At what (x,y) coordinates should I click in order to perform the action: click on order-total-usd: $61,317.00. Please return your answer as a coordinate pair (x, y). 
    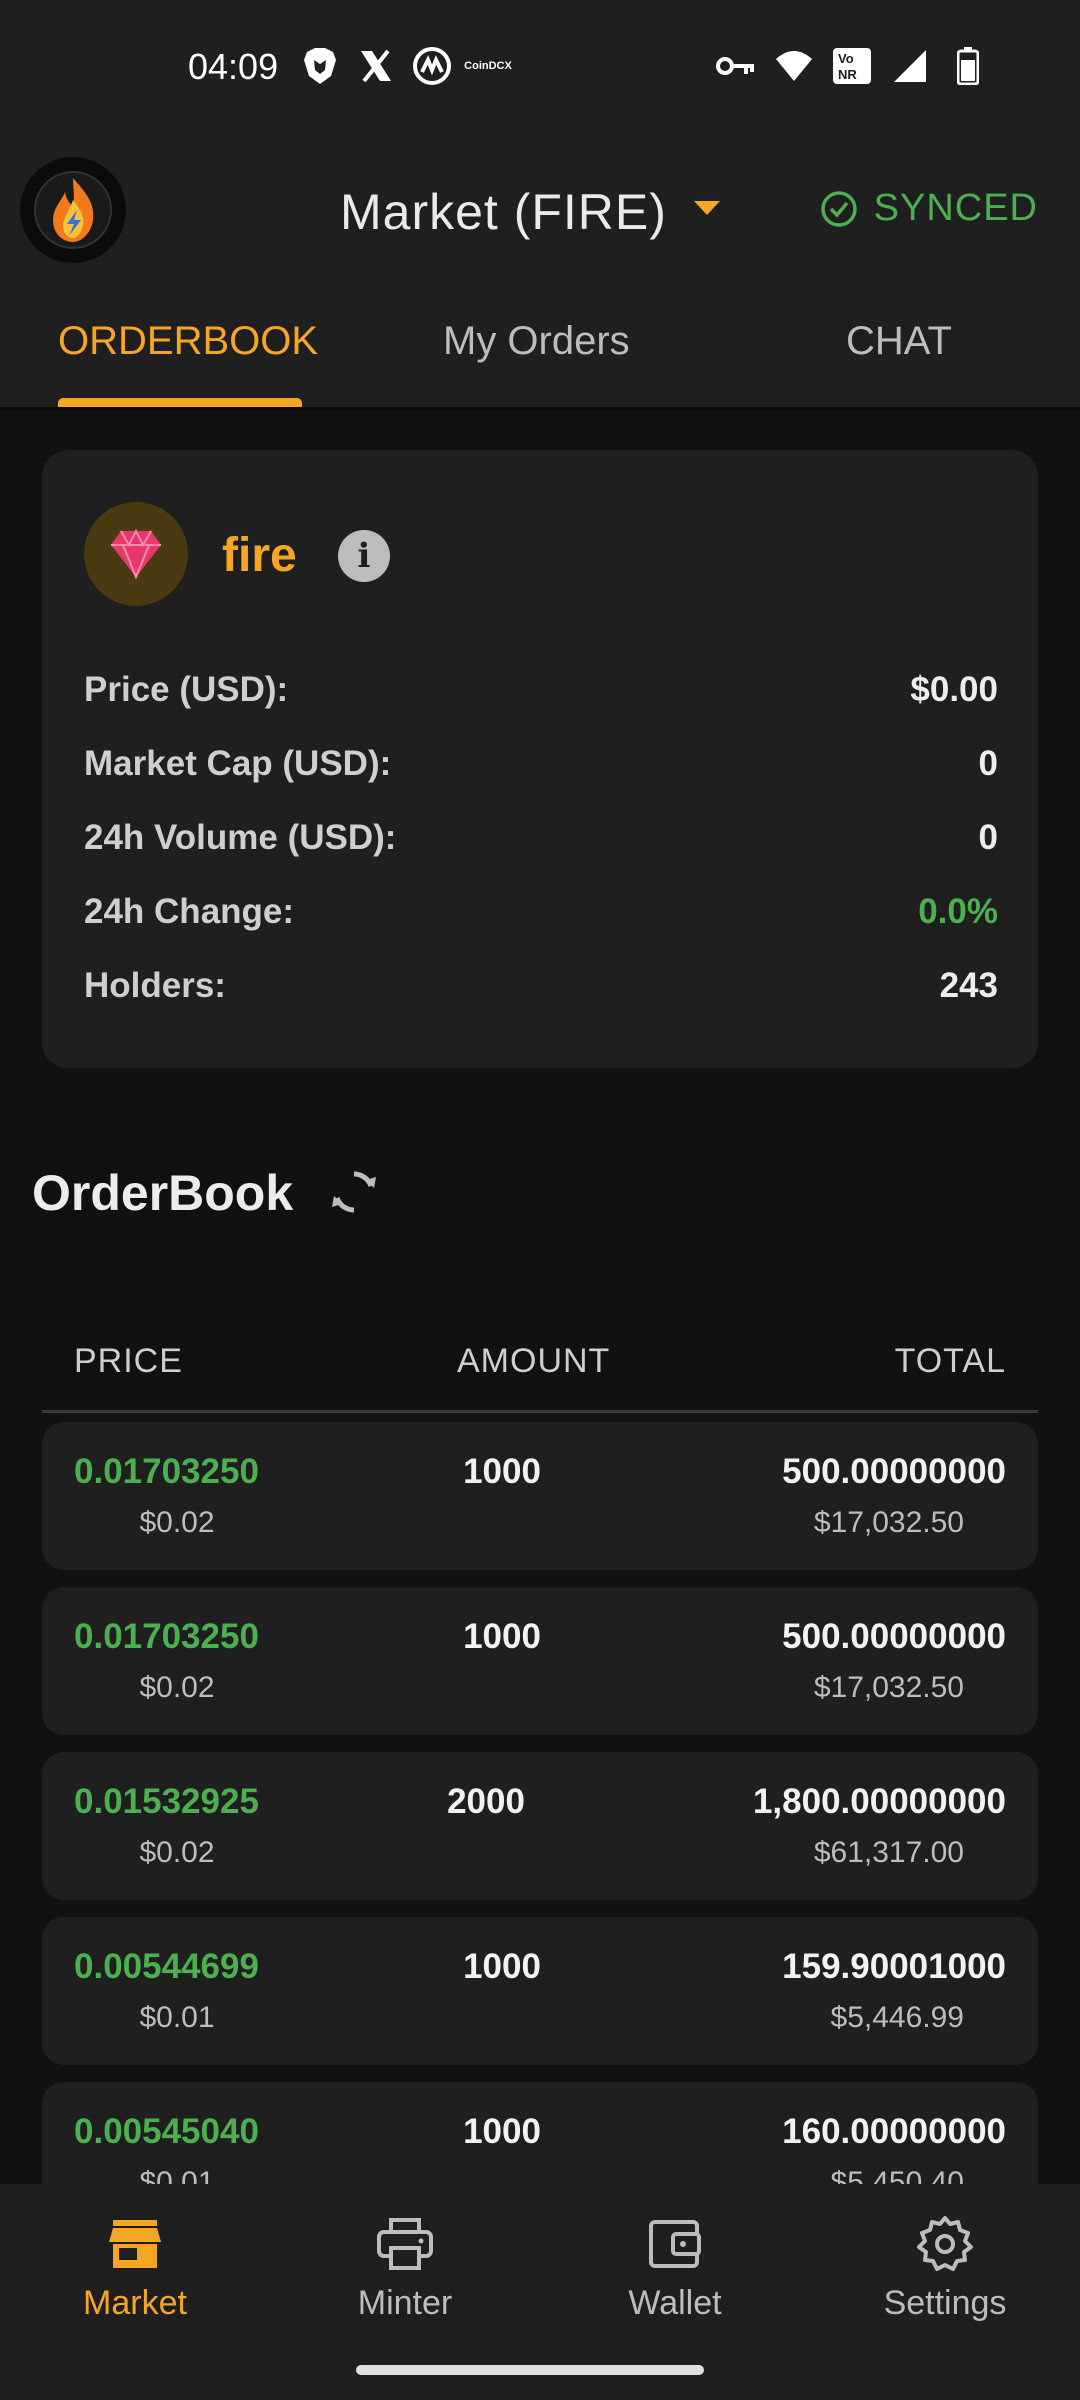
    Looking at the image, I should click on (888, 1852).